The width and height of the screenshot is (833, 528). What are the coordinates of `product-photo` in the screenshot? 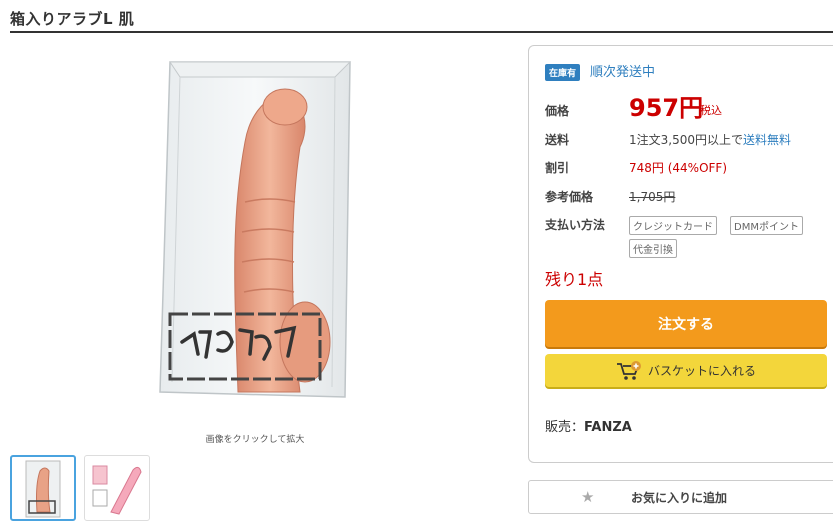 It's located at (255, 229).